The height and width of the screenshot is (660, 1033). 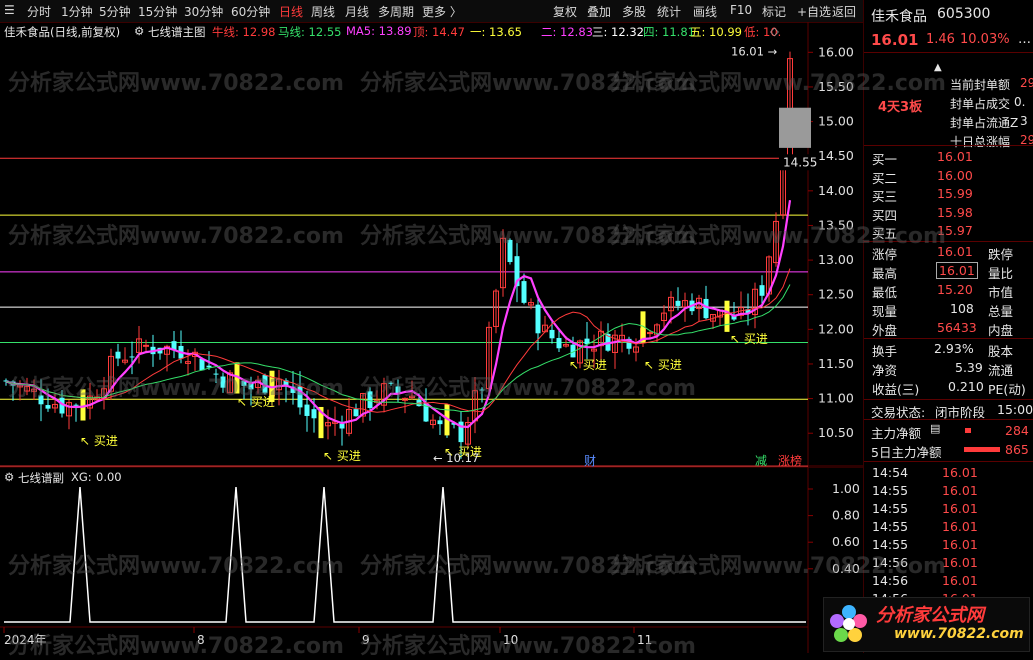 What do you see at coordinates (291, 11) in the screenshot?
I see `period-tab-daily: 日线` at bounding box center [291, 11].